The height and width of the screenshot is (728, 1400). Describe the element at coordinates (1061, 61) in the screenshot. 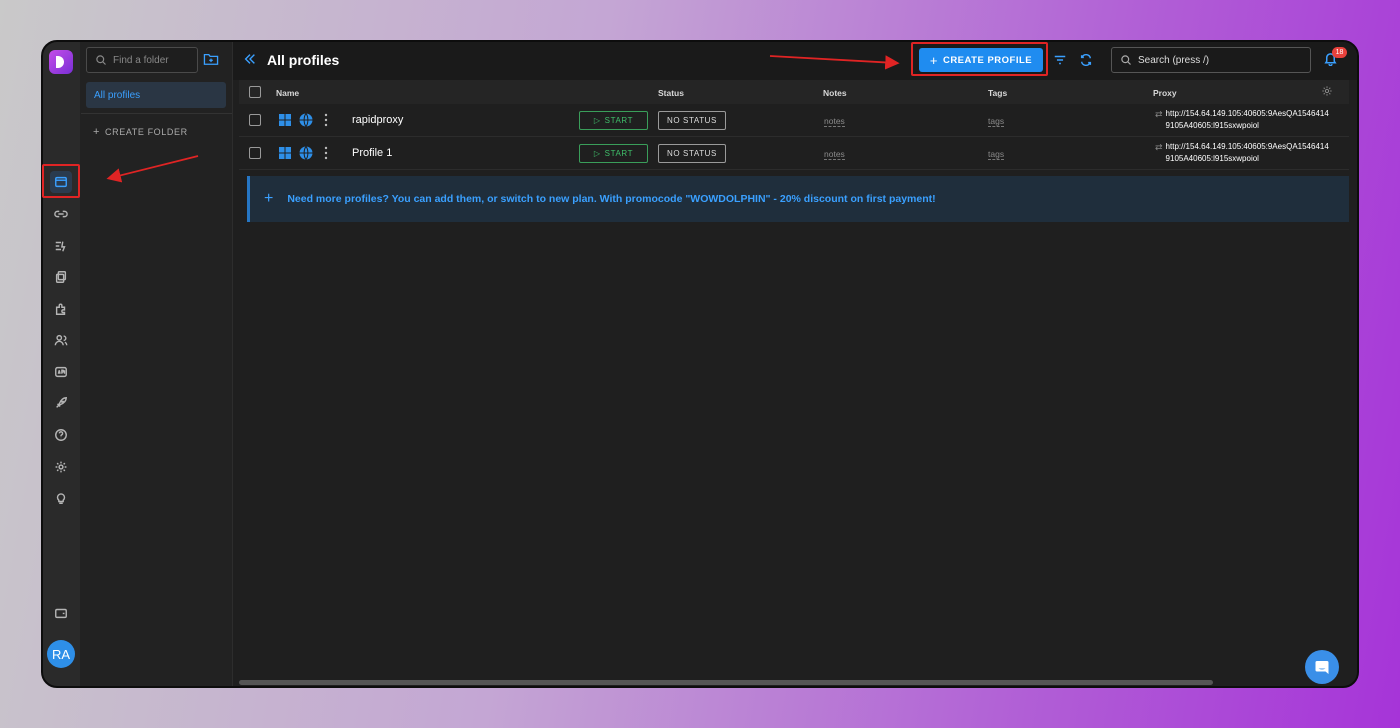

I see `filter-icon` at that location.